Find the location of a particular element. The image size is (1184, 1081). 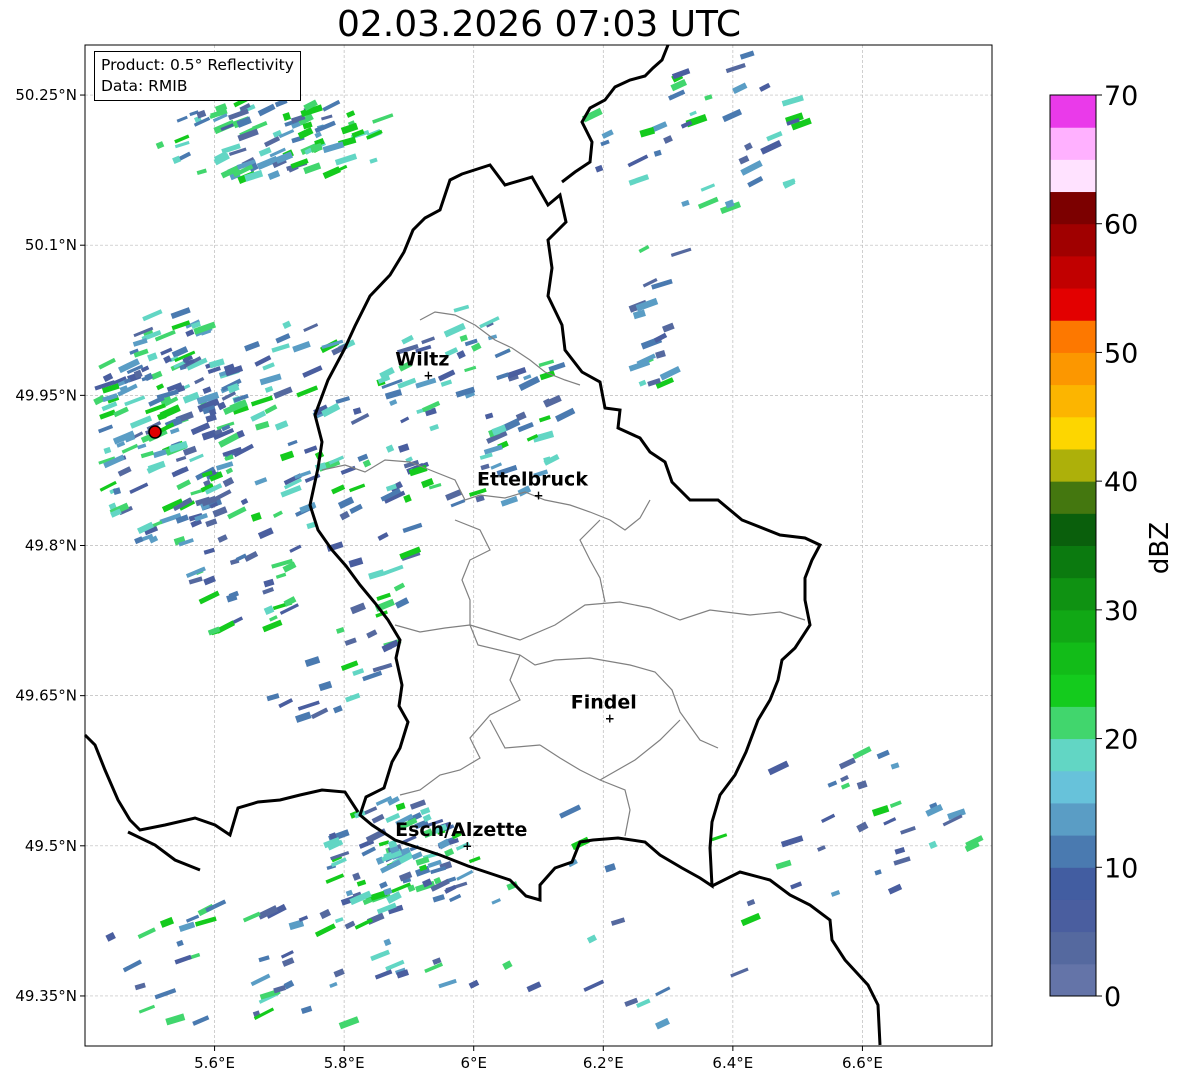

belgium-internal-border is located at coordinates (164, 851).